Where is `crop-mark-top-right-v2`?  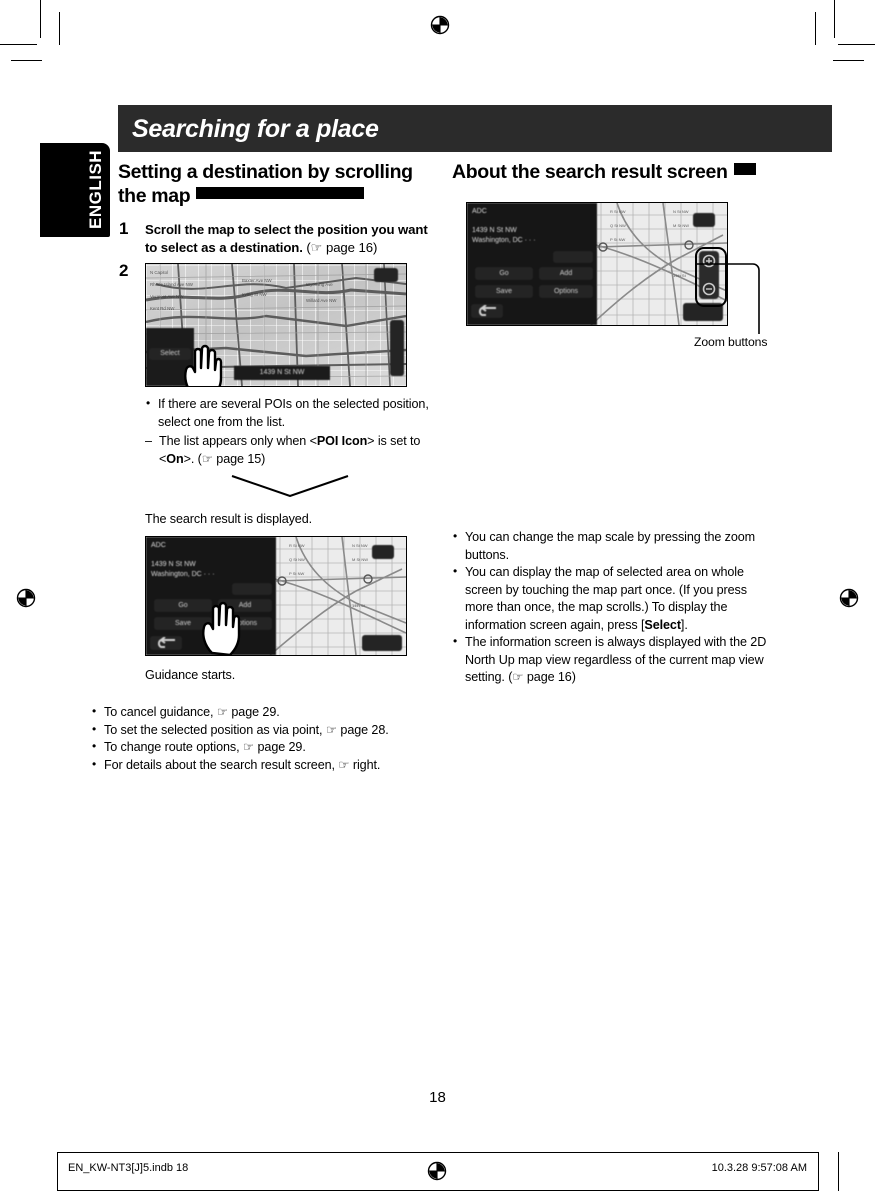
crop-mark-top-right-v2 is located at coordinates (815, 28).